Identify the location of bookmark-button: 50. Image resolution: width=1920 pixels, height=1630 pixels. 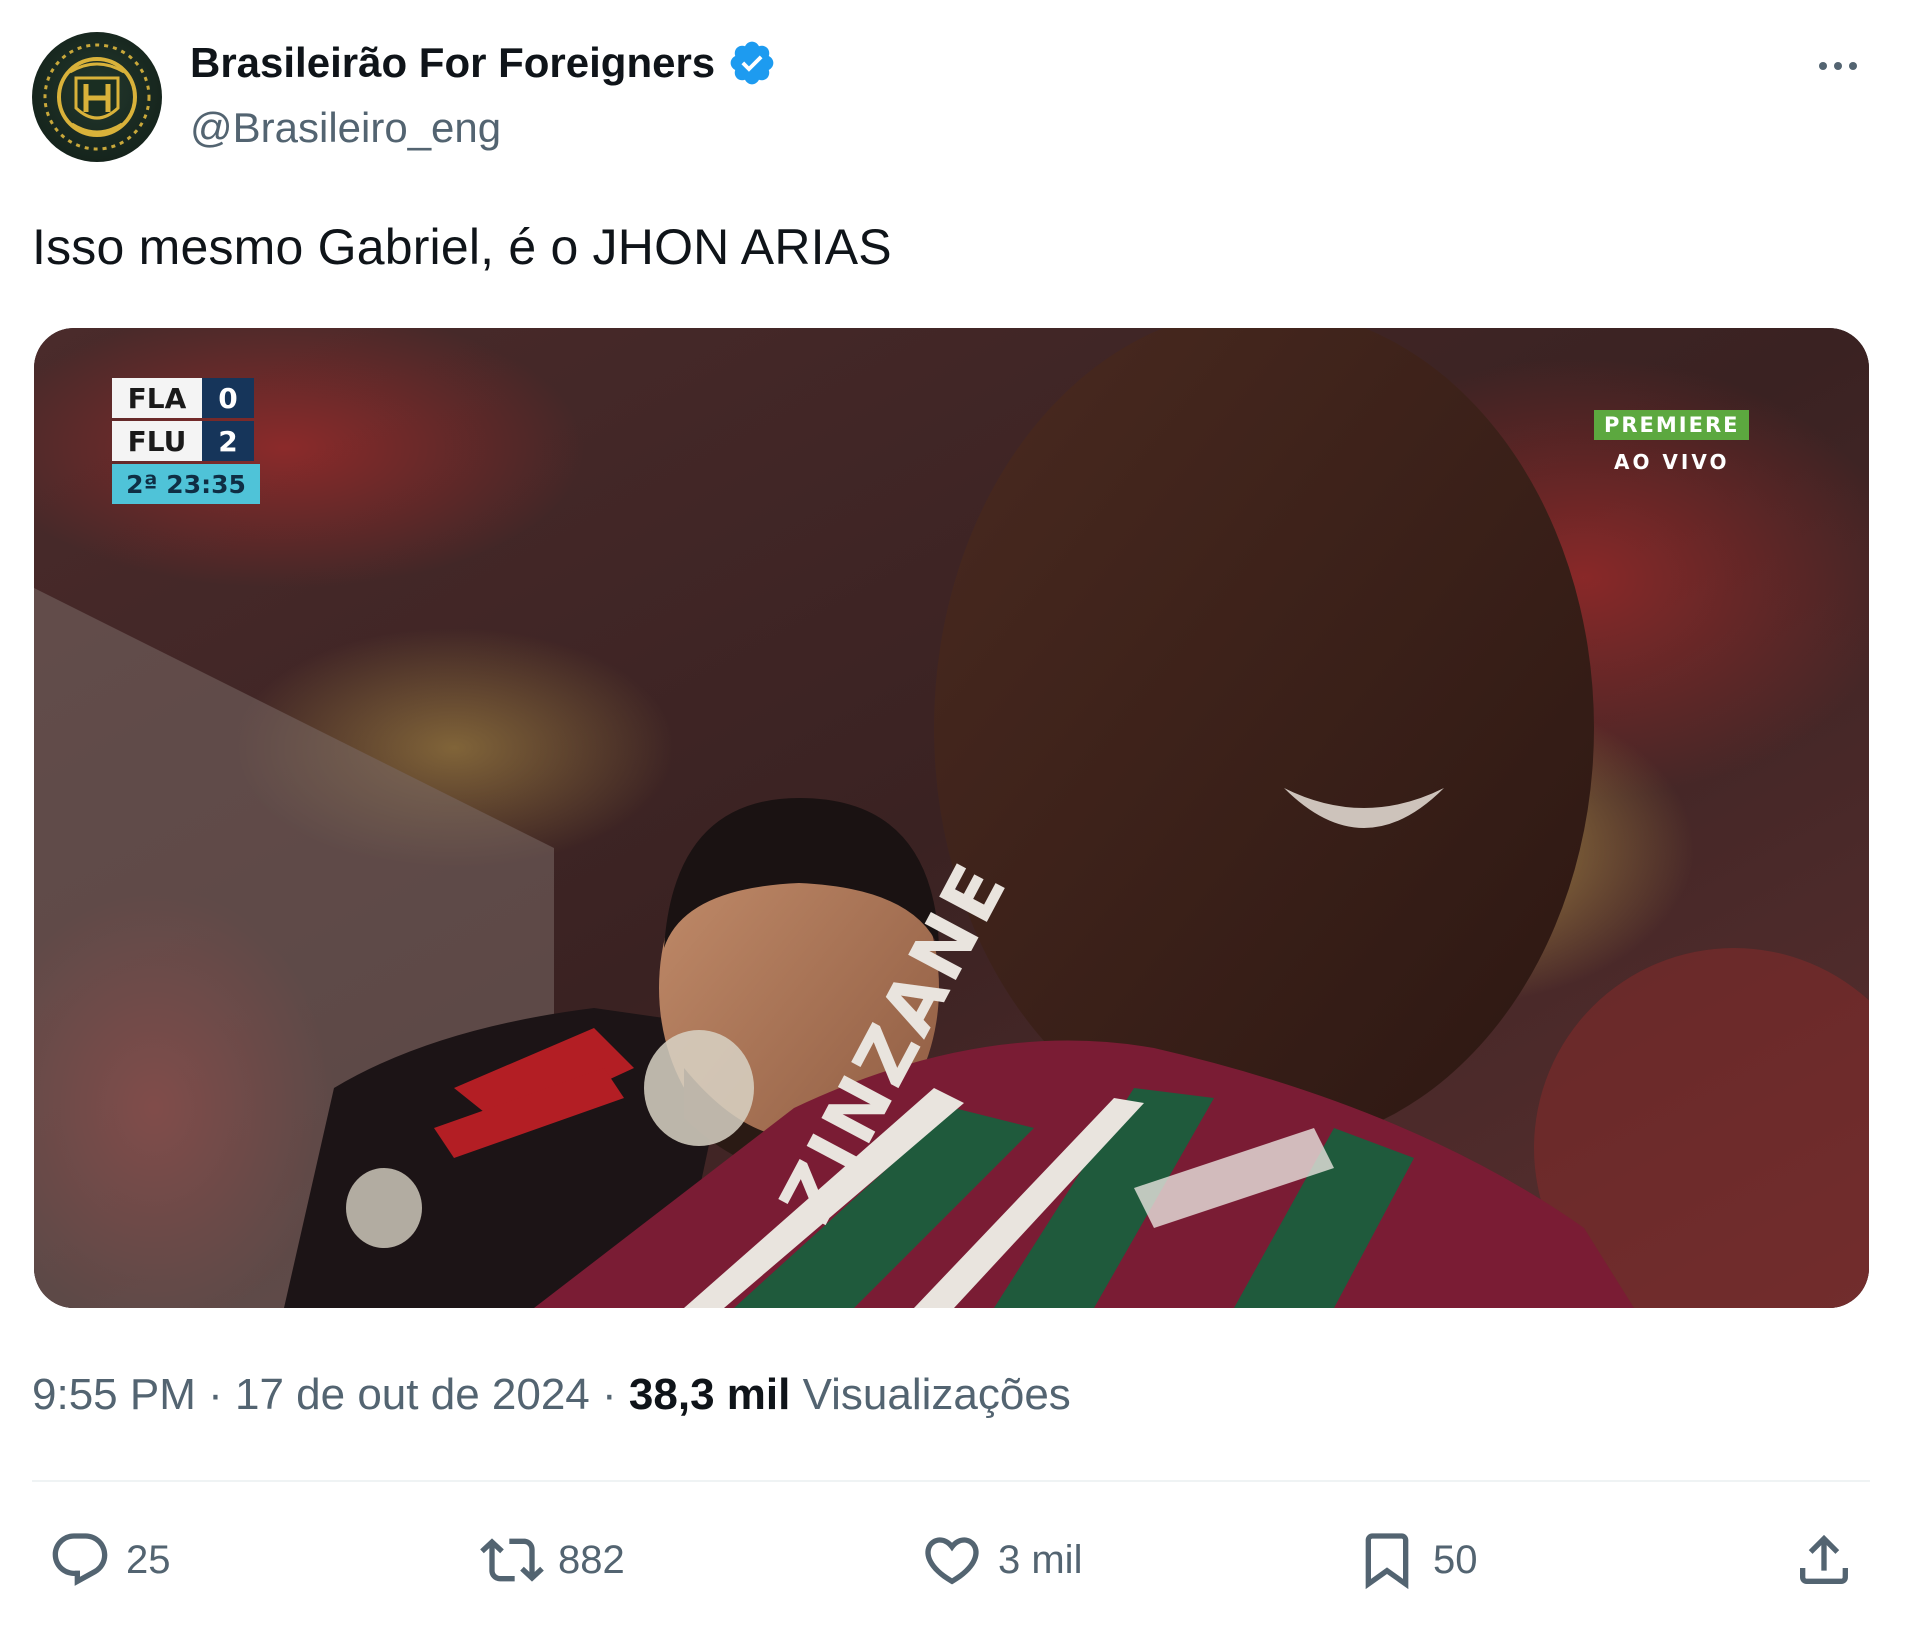
(1416, 1560).